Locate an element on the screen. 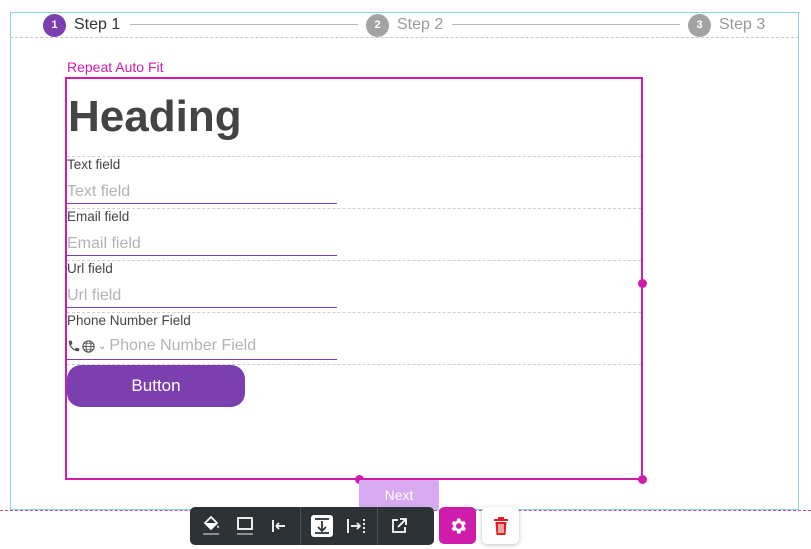  email-field-input is located at coordinates (202, 244).